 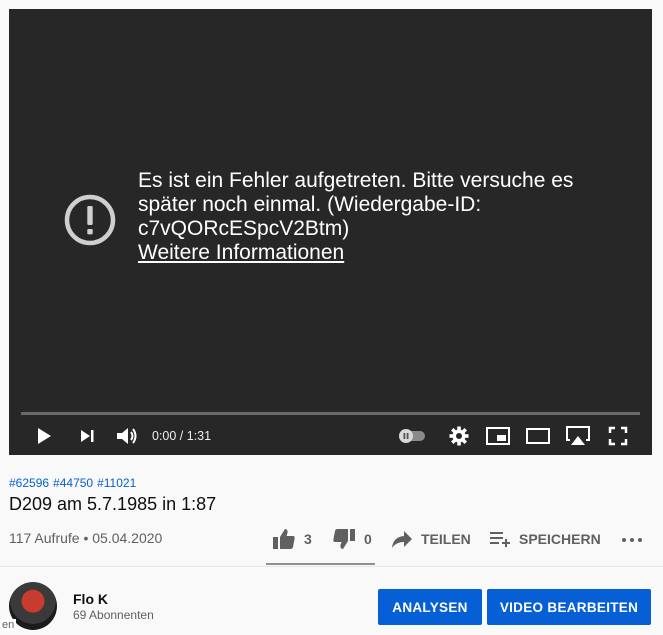 I want to click on more-icon, so click(x=632, y=540).